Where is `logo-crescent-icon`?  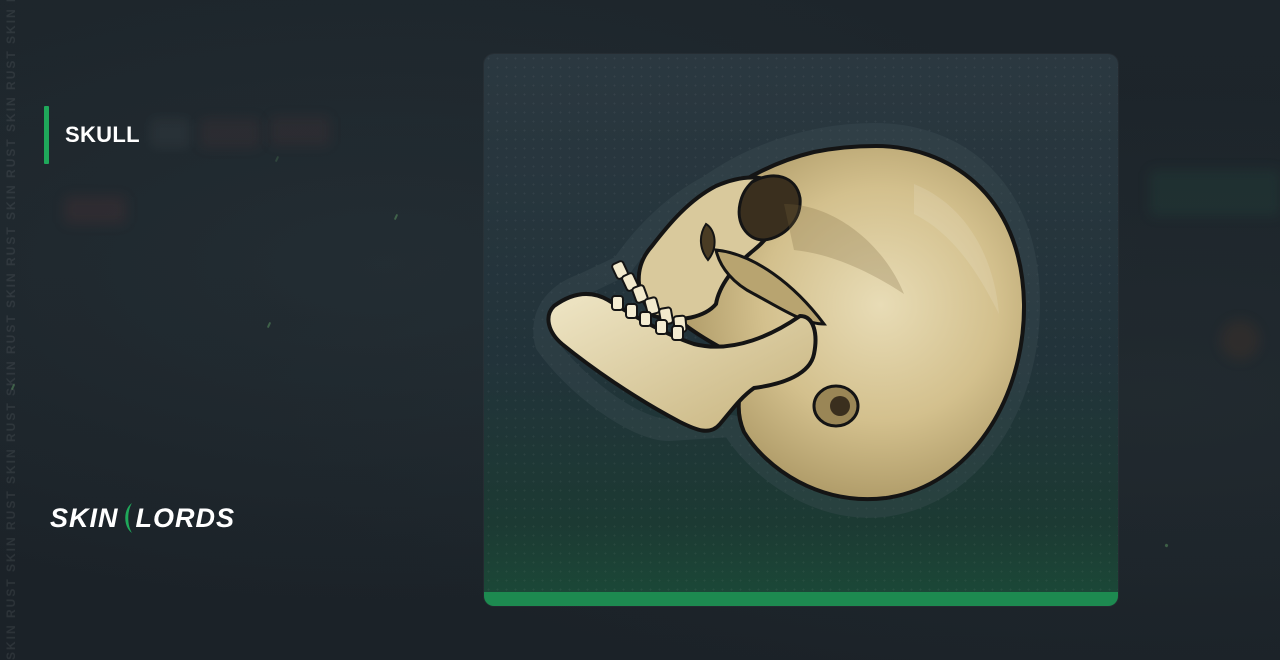 logo-crescent-icon is located at coordinates (128, 518).